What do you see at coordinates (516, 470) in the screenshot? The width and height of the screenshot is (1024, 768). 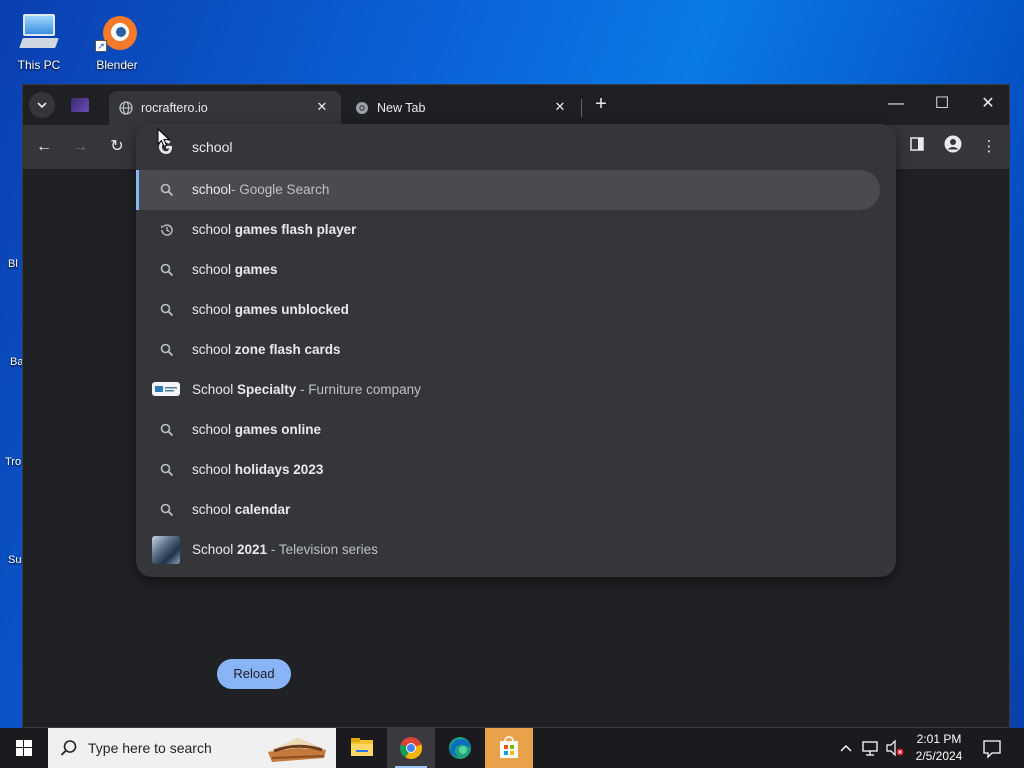 I see `suggestion-item: school holidays 2023` at bounding box center [516, 470].